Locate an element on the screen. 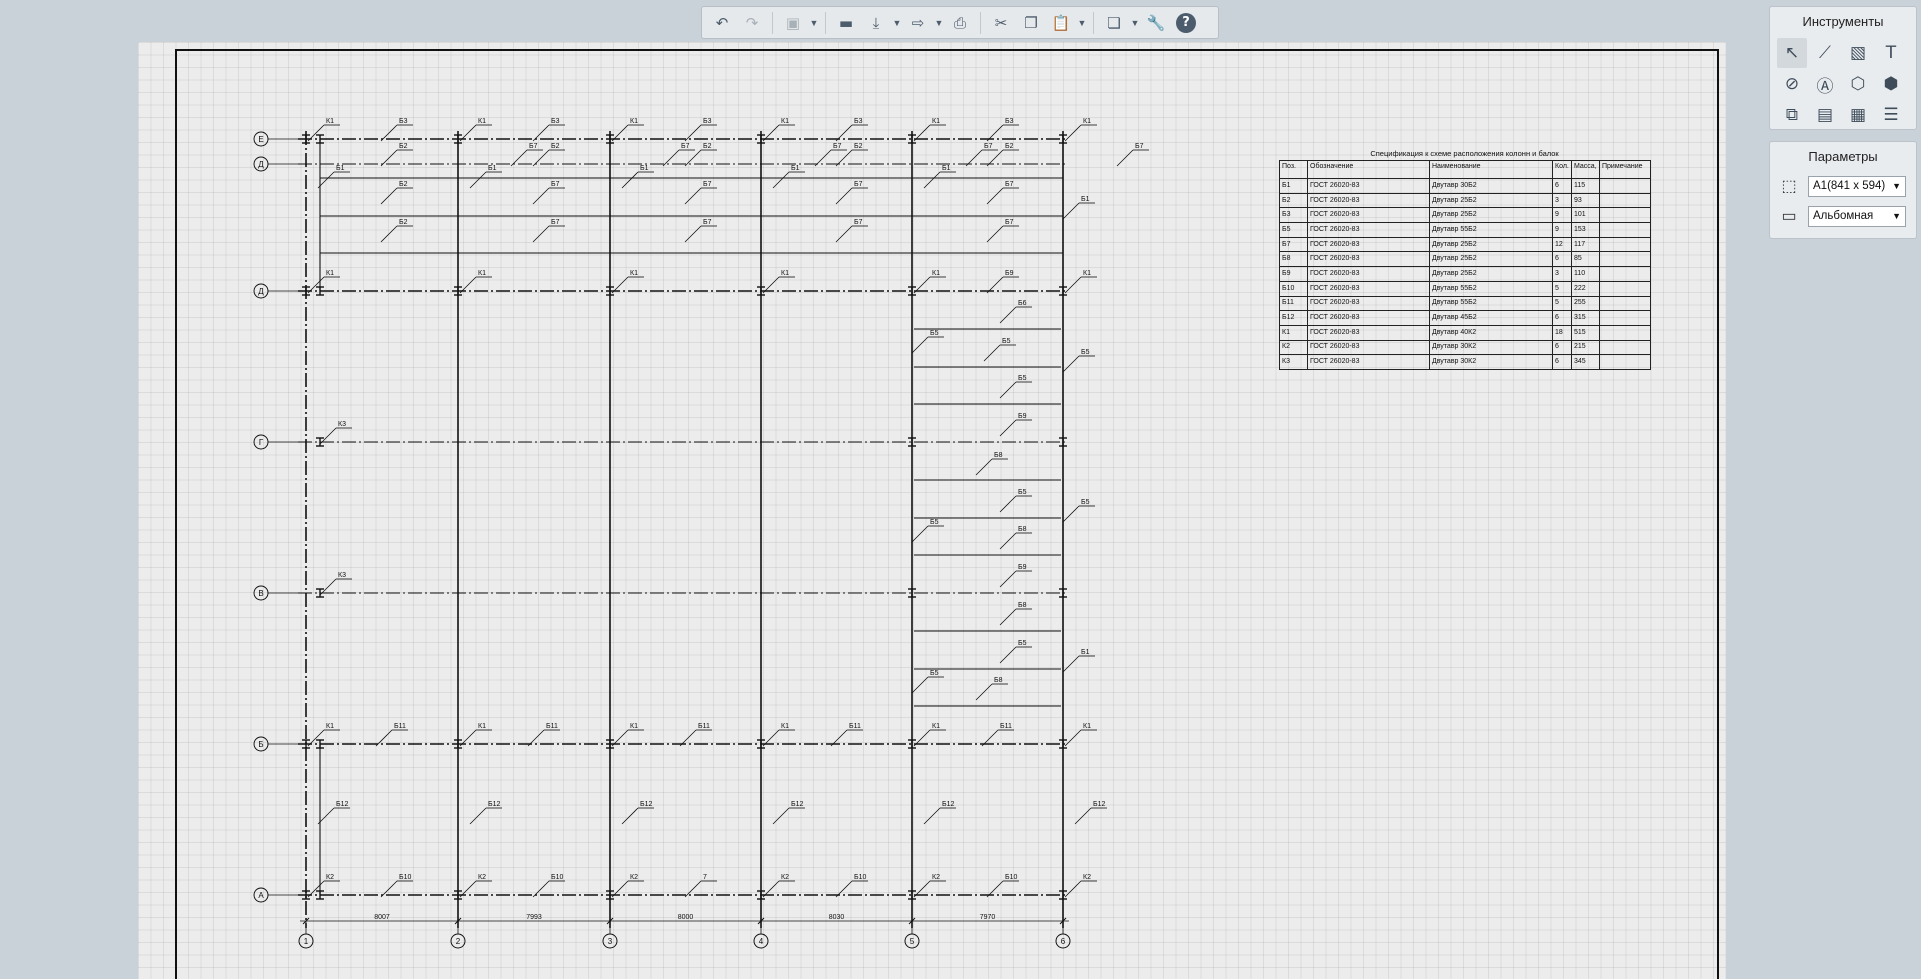 This screenshot has width=1921, height=979. spec-cell: Б11 is located at coordinates (1293, 303).